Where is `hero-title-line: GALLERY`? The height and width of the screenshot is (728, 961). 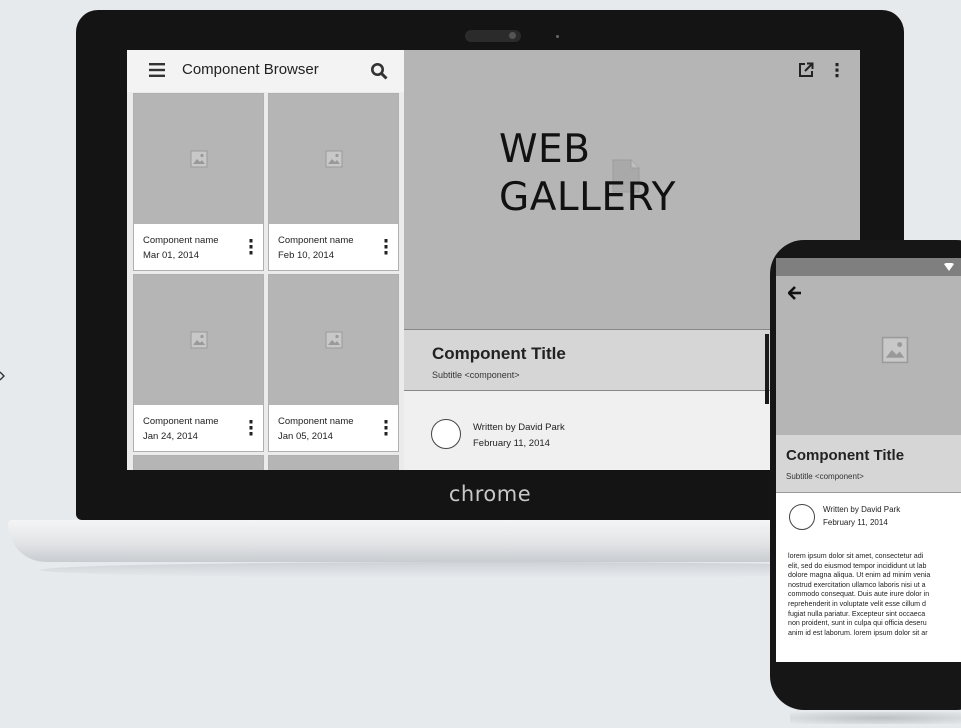 hero-title-line: GALLERY is located at coordinates (587, 197).